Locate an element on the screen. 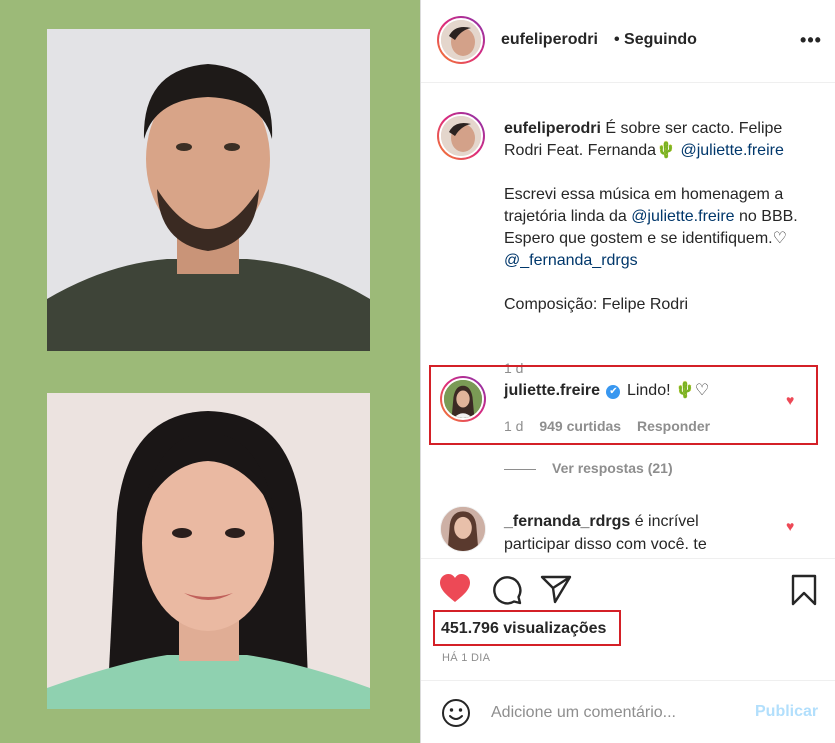 This screenshot has width=835, height=743. author-avatar is located at coordinates (461, 40).